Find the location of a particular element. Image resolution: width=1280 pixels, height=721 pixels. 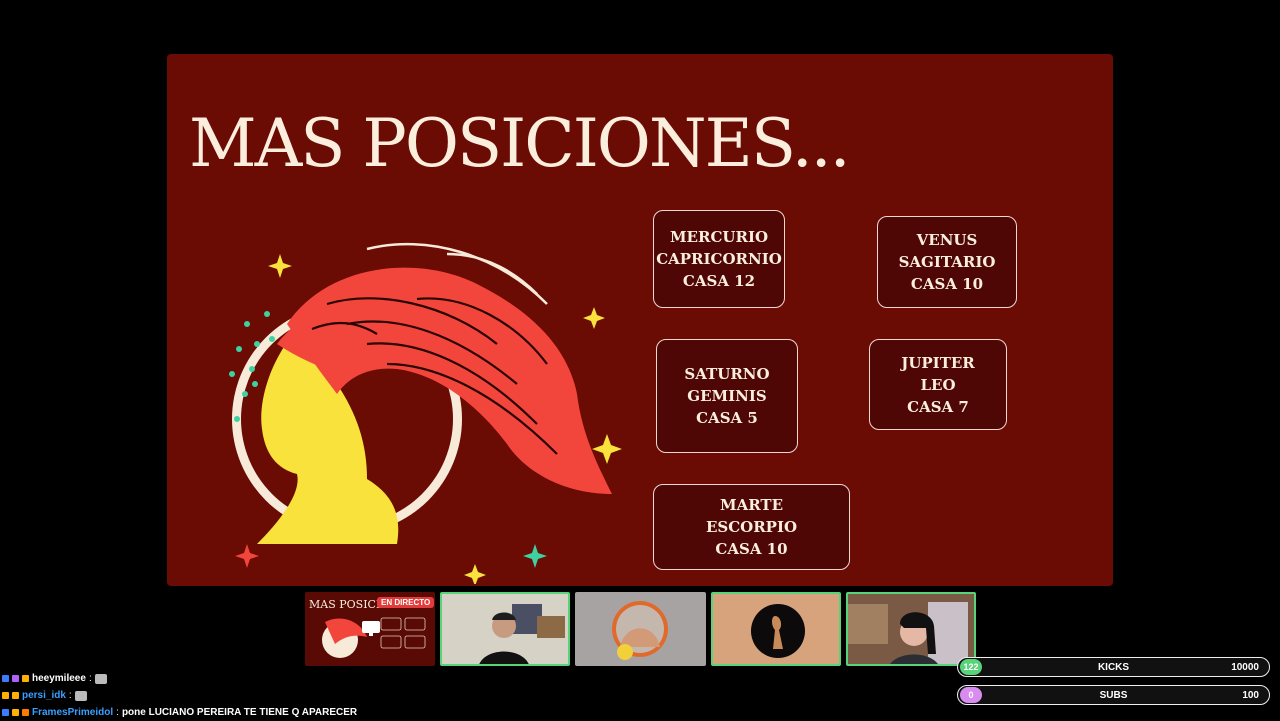

sign-label: SAGITARIO is located at coordinates (947, 262).